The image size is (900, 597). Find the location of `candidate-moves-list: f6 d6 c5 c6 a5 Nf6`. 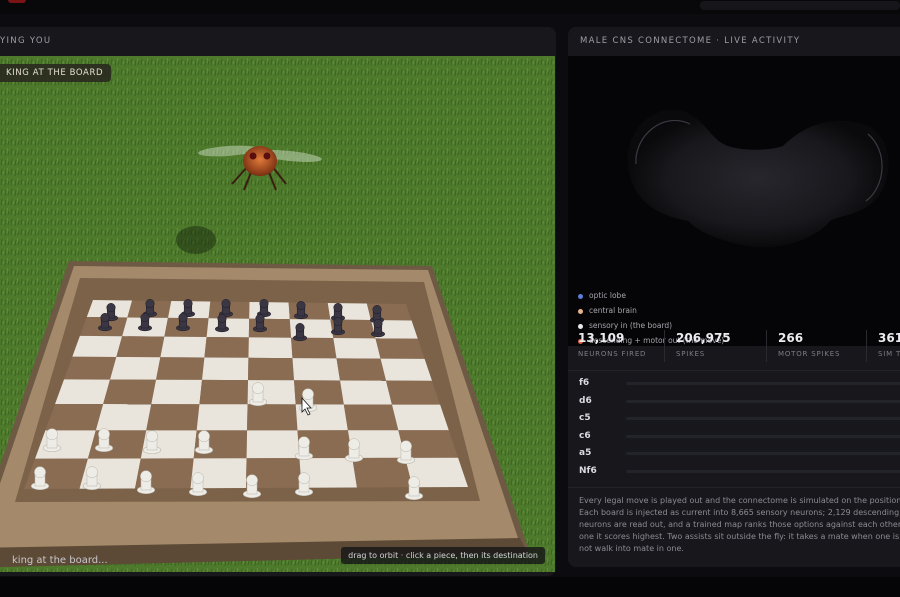

candidate-moves-list: f6 d6 c5 c6 a5 Nf6 is located at coordinates (734, 427).